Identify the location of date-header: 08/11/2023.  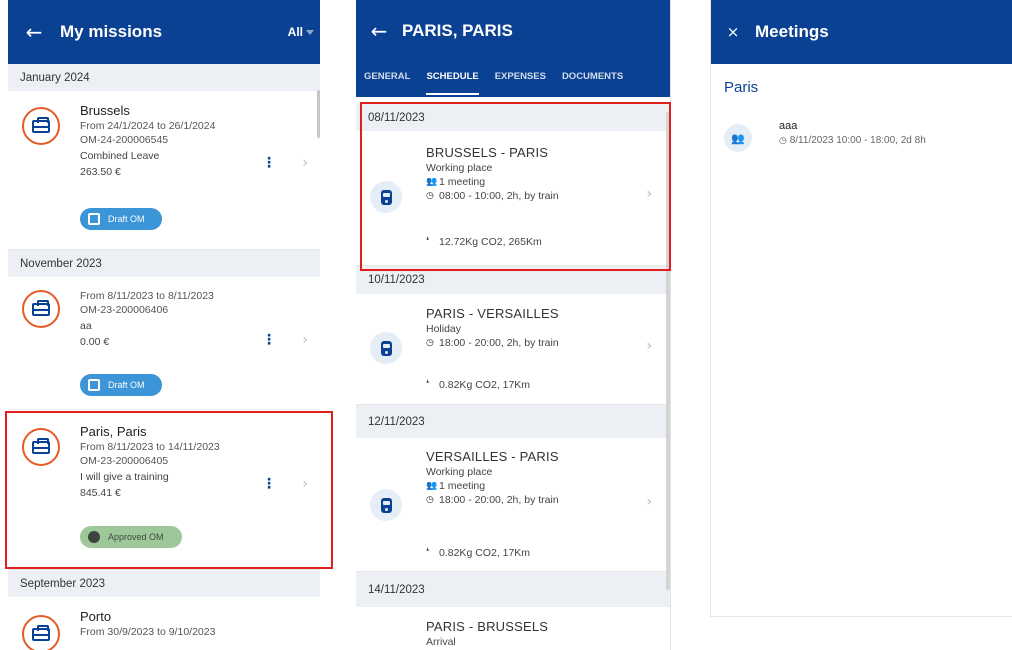
(513, 117).